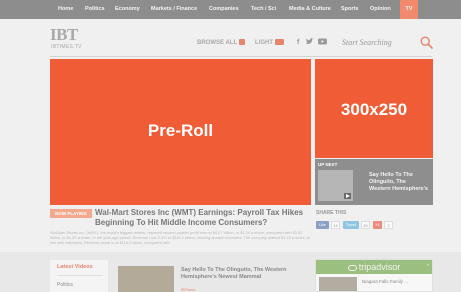  I want to click on facebook-icon: f, so click(298, 42).